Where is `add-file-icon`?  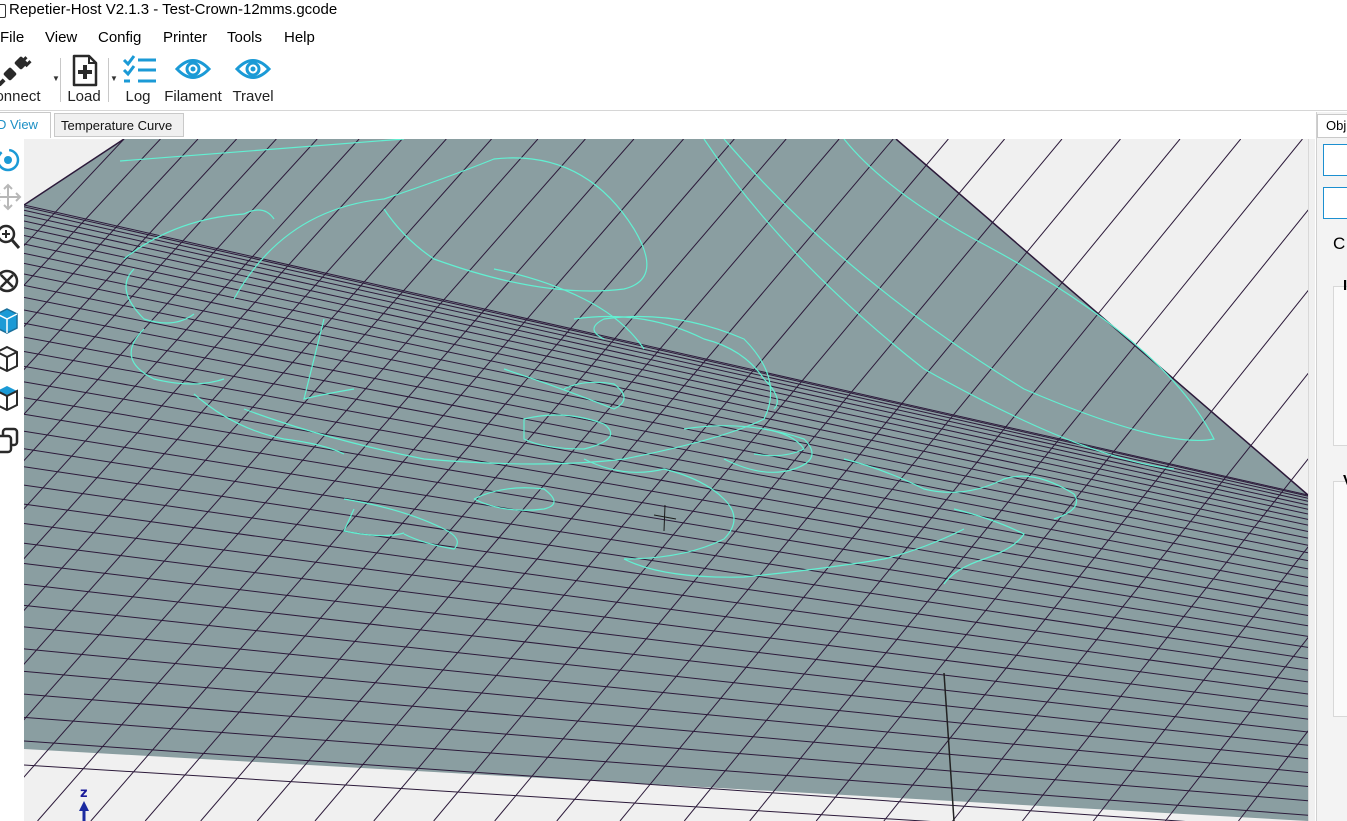
add-file-icon is located at coordinates (85, 70).